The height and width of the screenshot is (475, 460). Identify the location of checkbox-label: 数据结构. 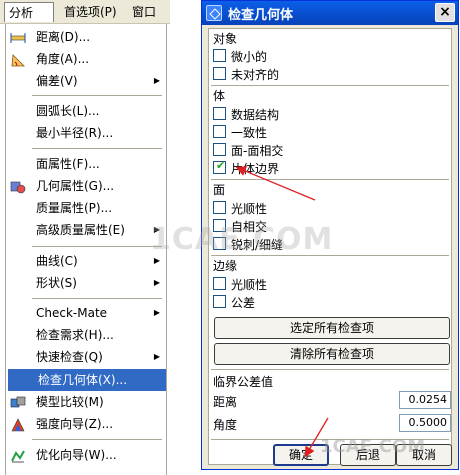
(255, 115).